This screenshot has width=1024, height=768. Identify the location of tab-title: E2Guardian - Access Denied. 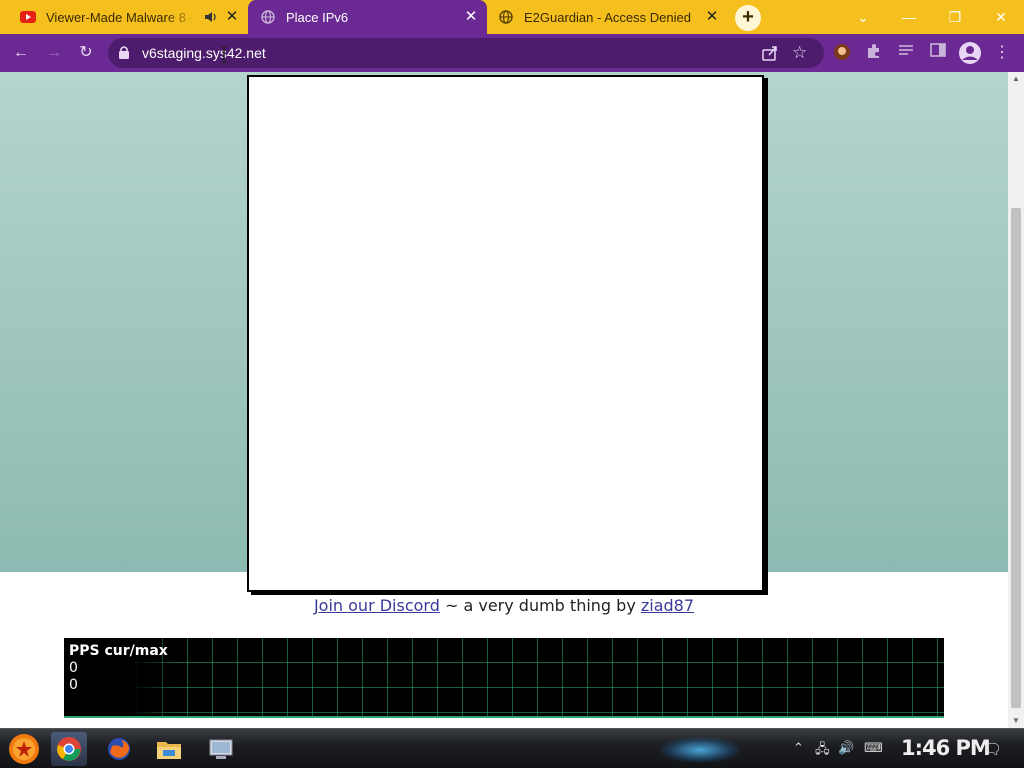
(607, 17).